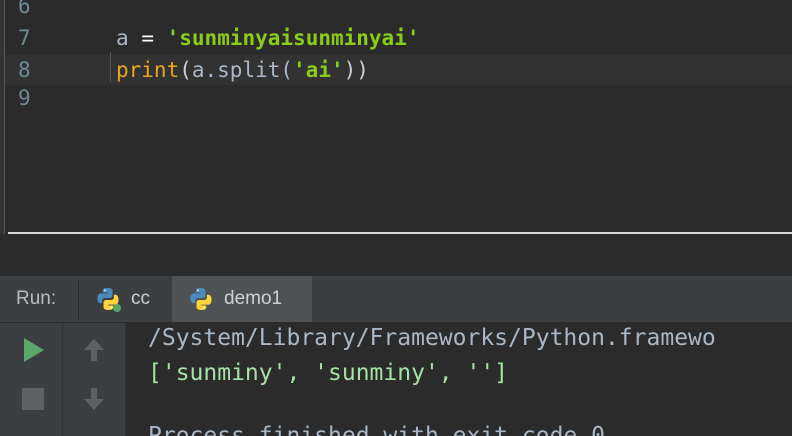  I want to click on line-number: 8, so click(24, 70).